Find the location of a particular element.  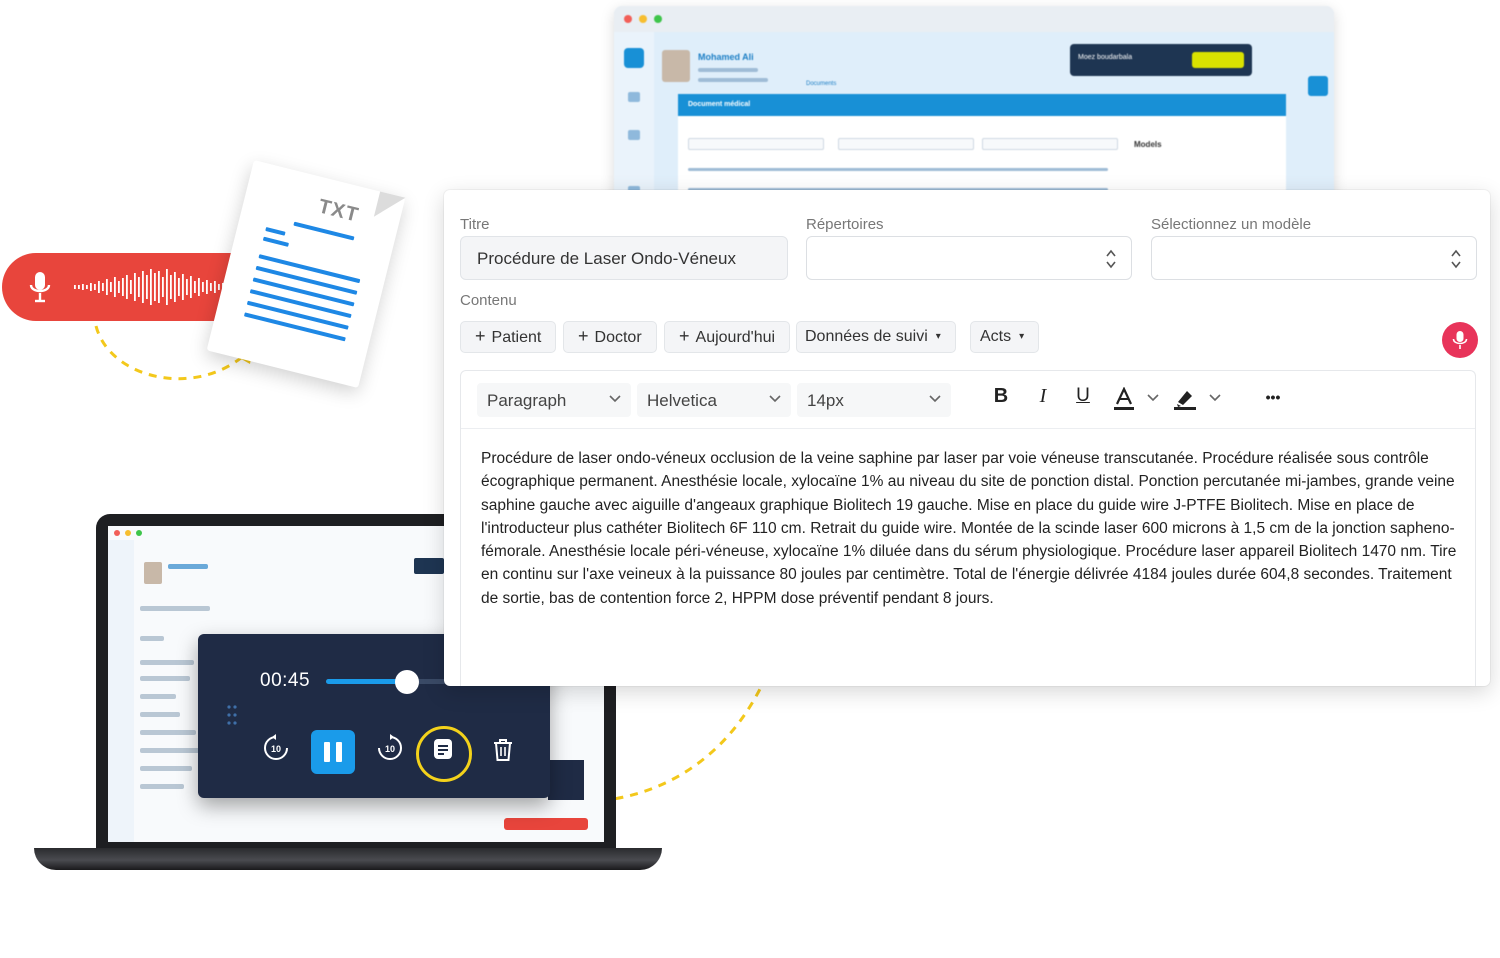

patient-avatar is located at coordinates (676, 66).